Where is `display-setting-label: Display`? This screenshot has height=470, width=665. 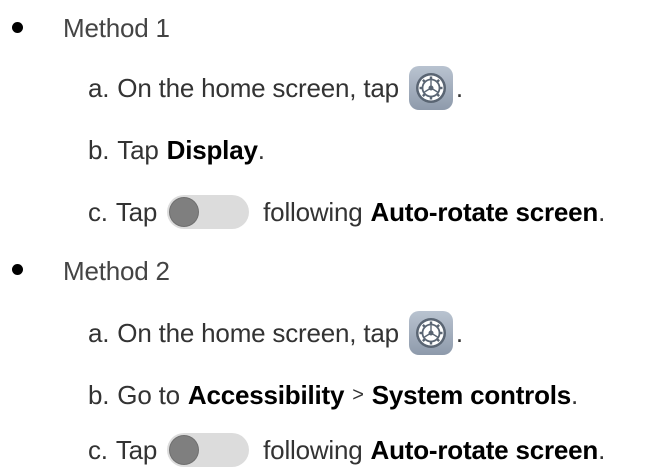
display-setting-label: Display is located at coordinates (212, 149).